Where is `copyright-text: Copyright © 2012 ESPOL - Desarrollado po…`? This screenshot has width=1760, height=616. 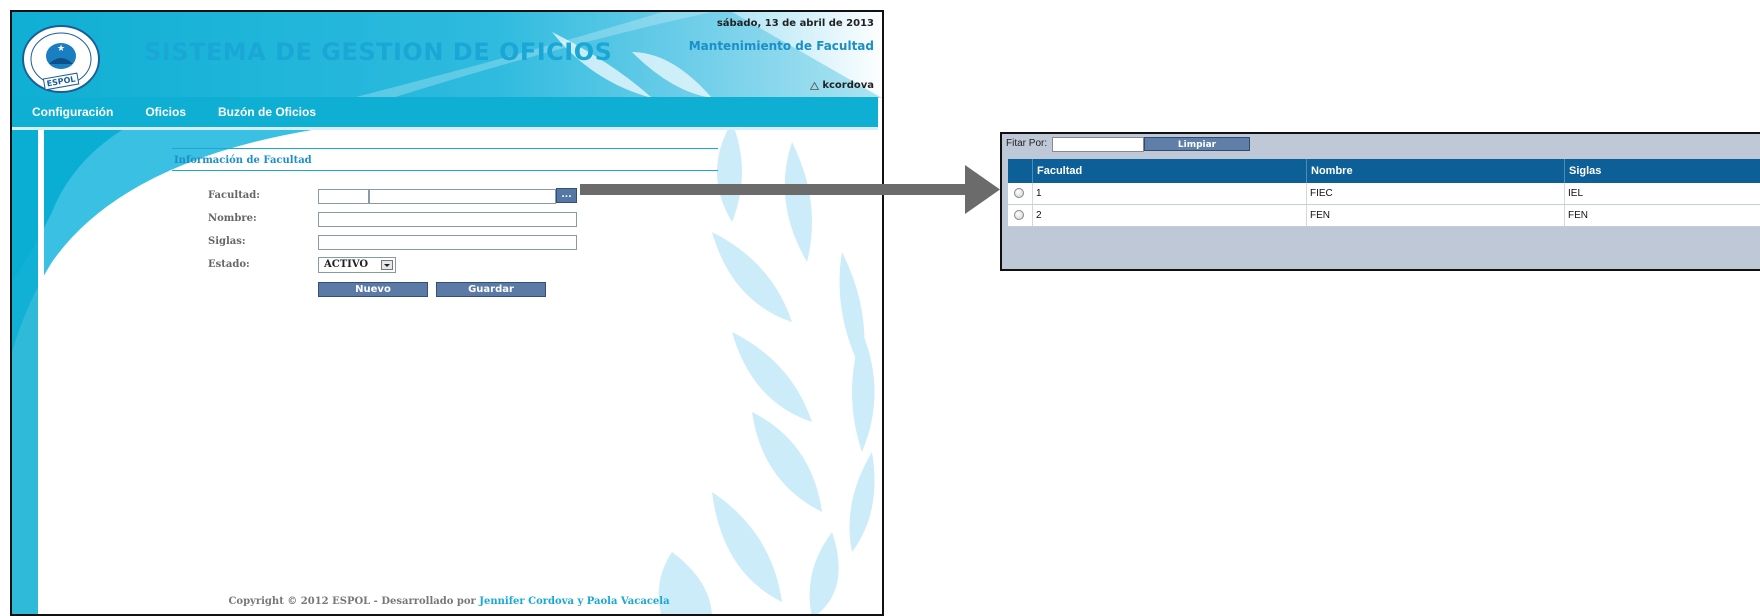 copyright-text: Copyright © 2012 ESPOL - Desarrollado po… is located at coordinates (354, 601).